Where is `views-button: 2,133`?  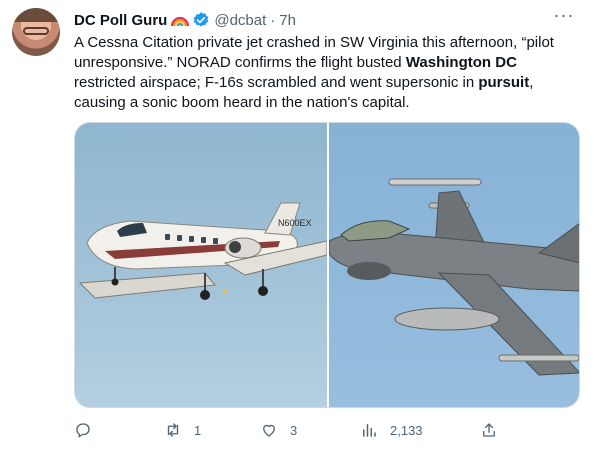 views-button: 2,133 is located at coordinates (391, 430).